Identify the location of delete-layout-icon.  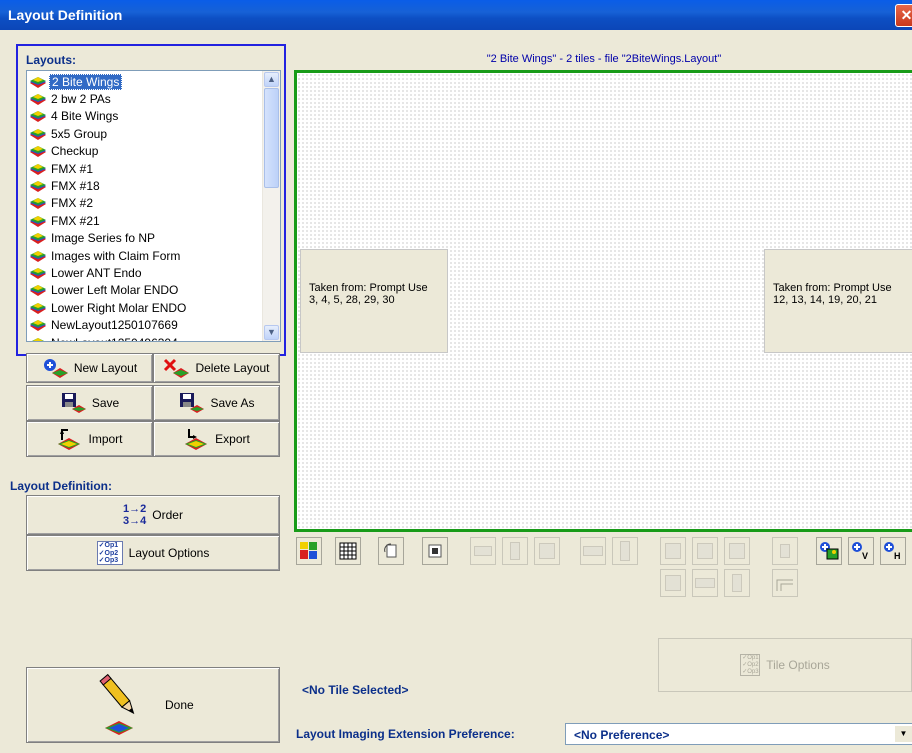
(177, 368).